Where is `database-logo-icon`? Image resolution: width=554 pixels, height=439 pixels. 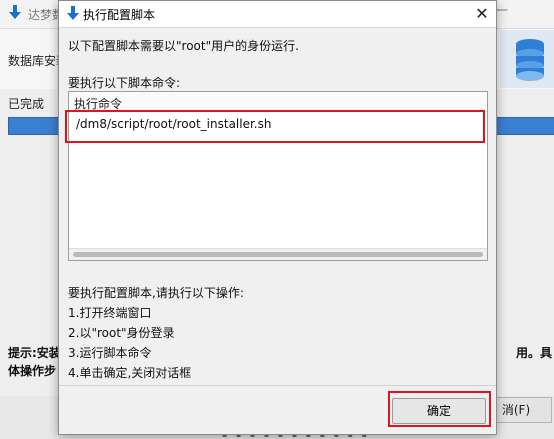 database-logo-icon is located at coordinates (527, 59).